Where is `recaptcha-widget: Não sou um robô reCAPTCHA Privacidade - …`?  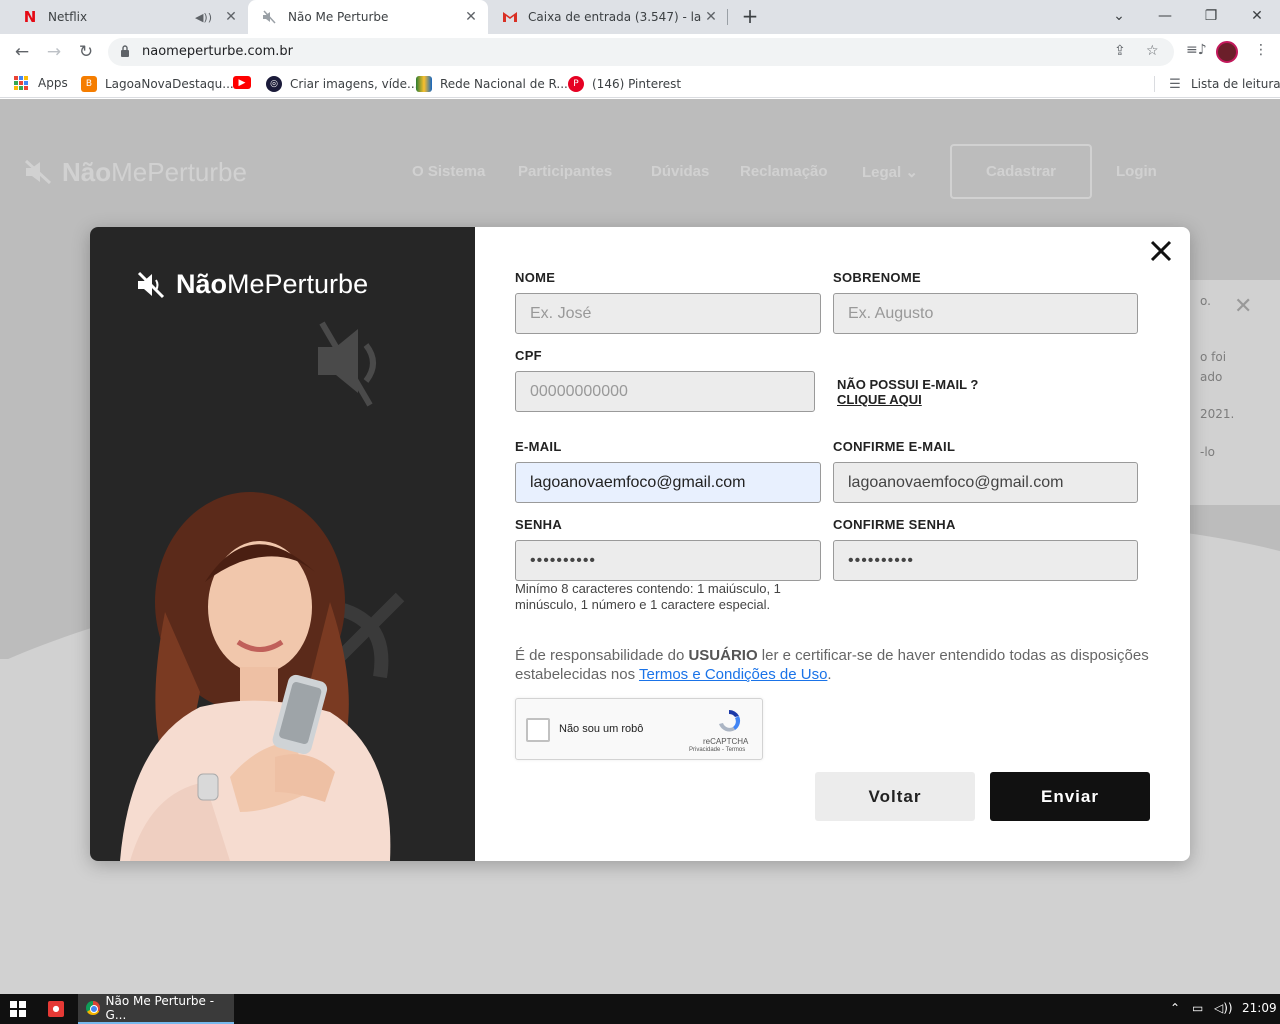
recaptcha-widget: Não sou um robô reCAPTCHA Privacidade - … is located at coordinates (639, 729).